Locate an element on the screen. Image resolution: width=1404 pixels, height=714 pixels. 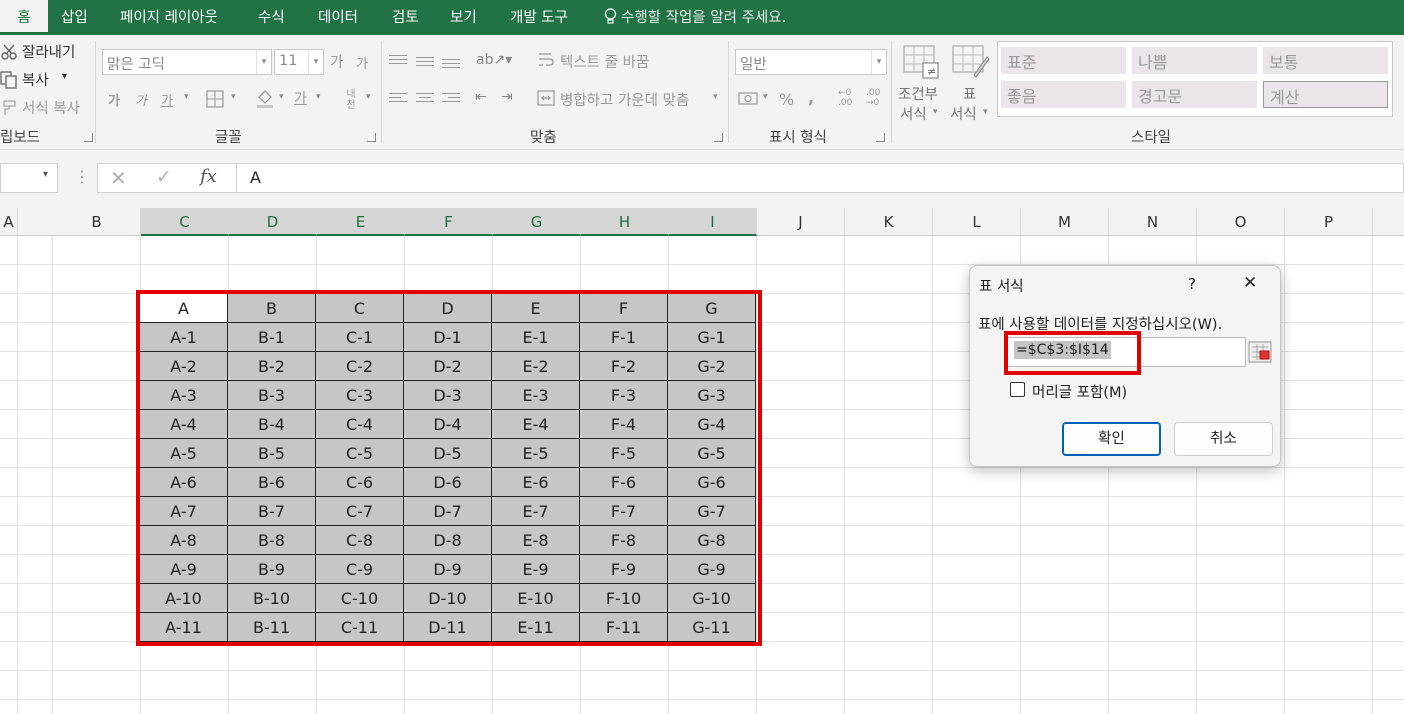
format-painter-button: 서식 복사 is located at coordinates (51, 107).